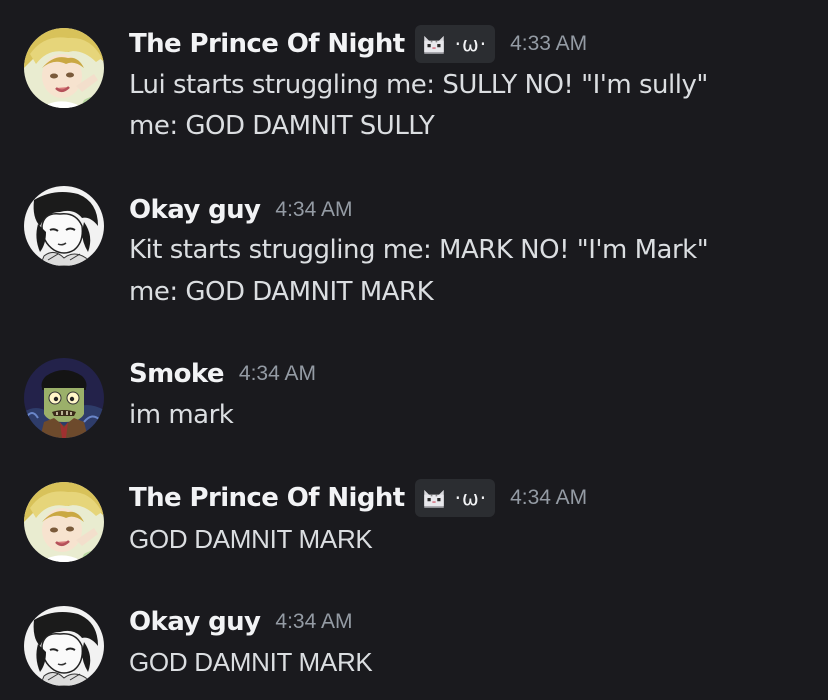 The width and height of the screenshot is (828, 700). Describe the element at coordinates (64, 398) in the screenshot. I see `smoke-avatar-icon` at that location.